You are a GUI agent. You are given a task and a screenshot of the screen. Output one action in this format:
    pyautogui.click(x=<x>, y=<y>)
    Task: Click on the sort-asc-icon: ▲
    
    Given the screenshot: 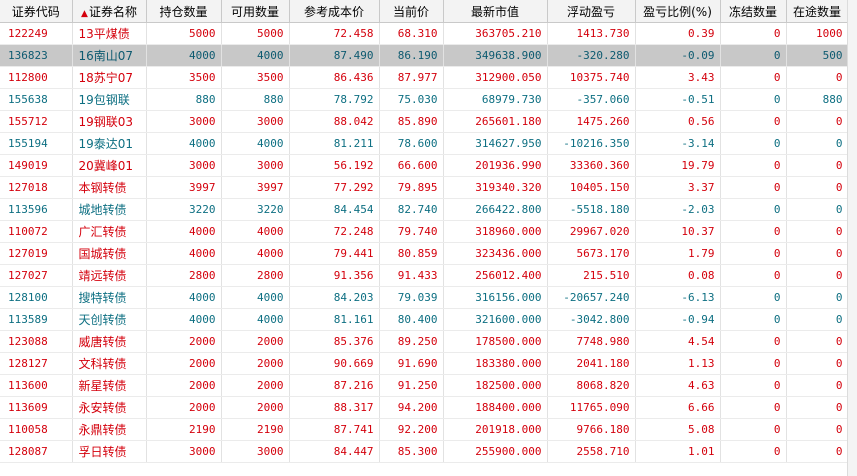 What is the action you would take?
    pyautogui.click(x=84, y=13)
    